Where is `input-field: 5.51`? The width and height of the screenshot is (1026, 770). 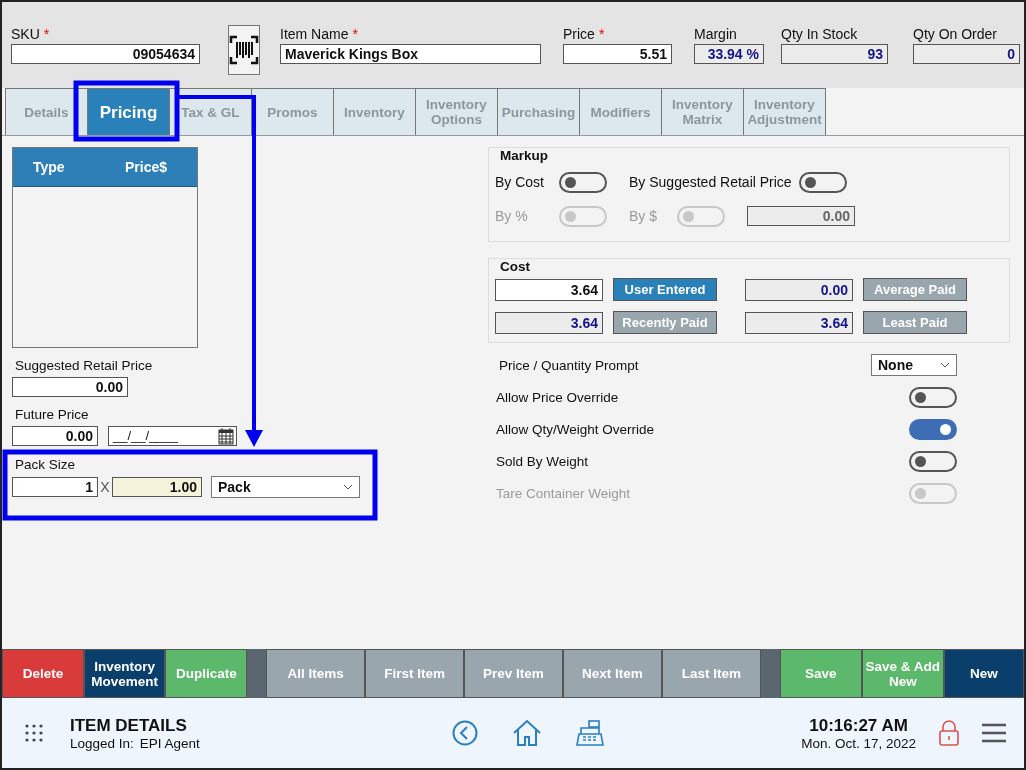
input-field: 5.51 is located at coordinates (617, 54).